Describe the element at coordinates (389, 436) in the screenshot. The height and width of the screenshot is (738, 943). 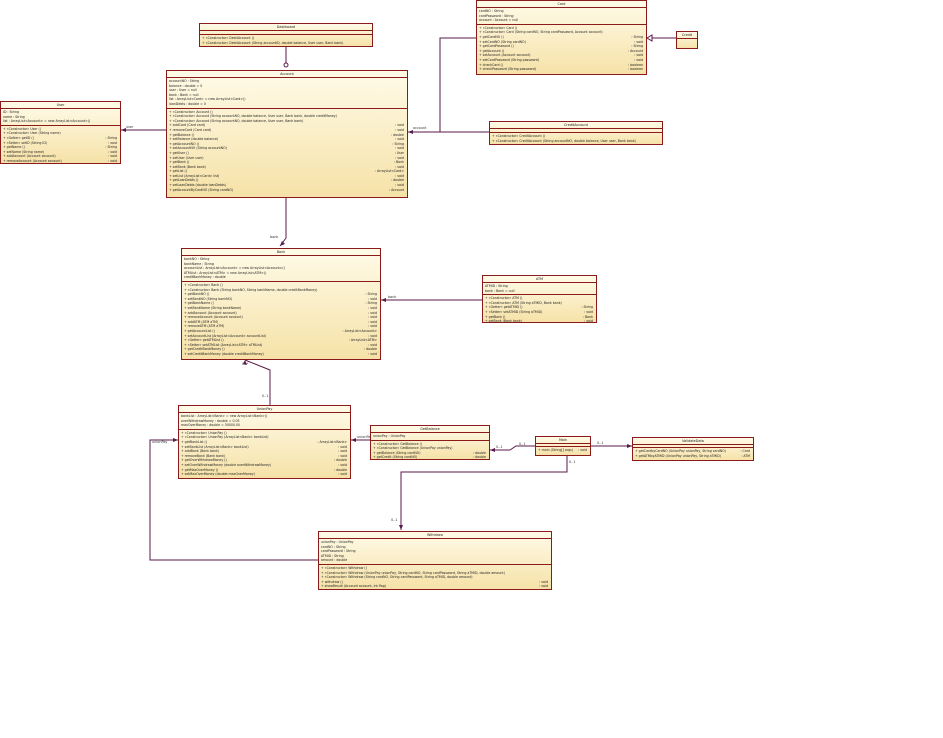
I see `member-text: unionPay : UnionPay` at that location.